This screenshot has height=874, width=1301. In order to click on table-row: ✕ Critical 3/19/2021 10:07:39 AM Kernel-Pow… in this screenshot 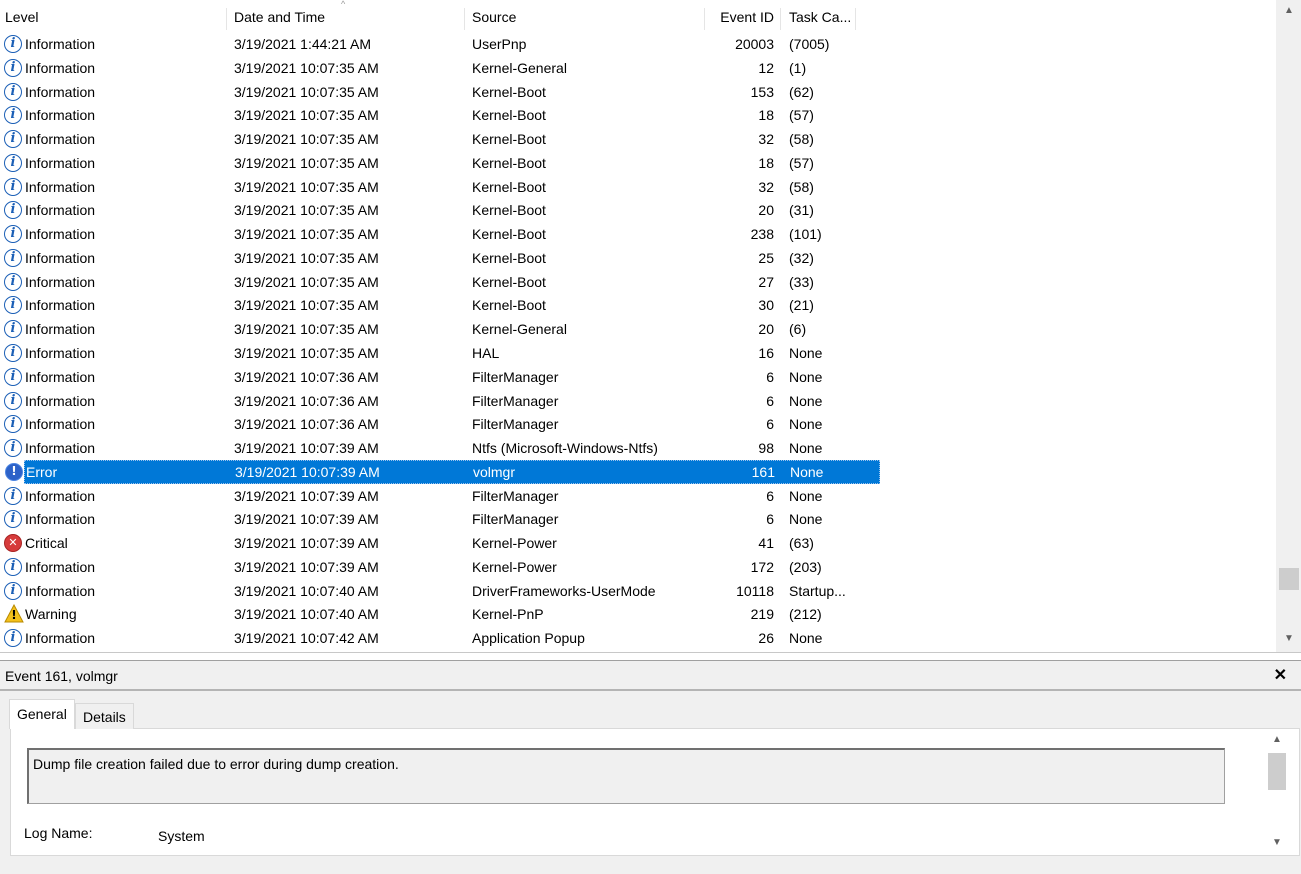, I will do `click(638, 543)`.